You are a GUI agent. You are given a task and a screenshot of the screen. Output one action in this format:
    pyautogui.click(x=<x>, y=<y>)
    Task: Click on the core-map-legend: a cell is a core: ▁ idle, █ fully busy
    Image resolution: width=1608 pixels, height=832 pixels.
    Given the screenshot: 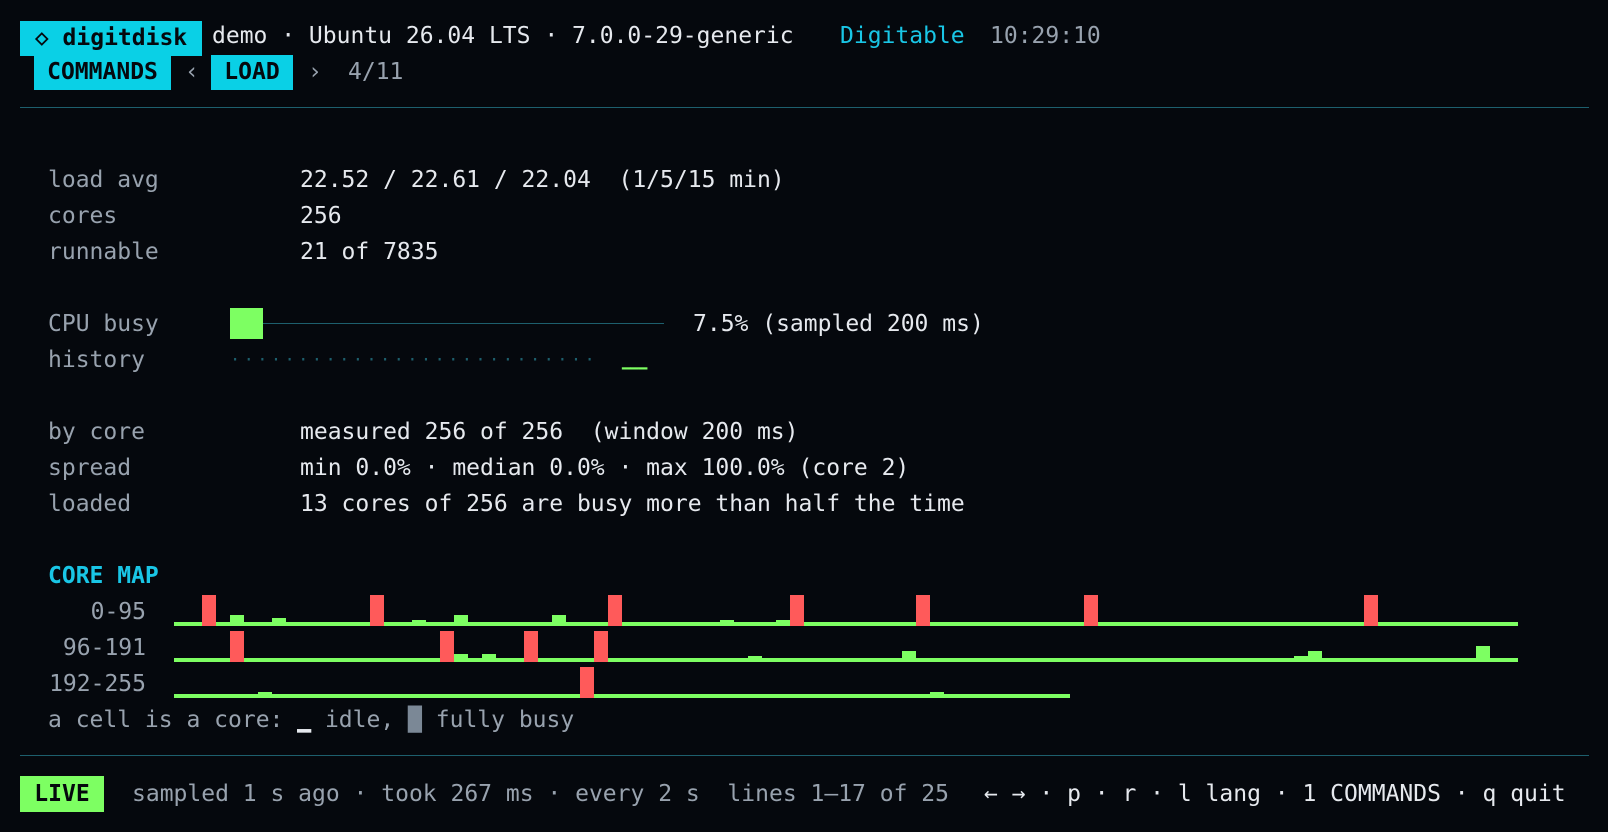 What is the action you would take?
    pyautogui.click(x=311, y=720)
    